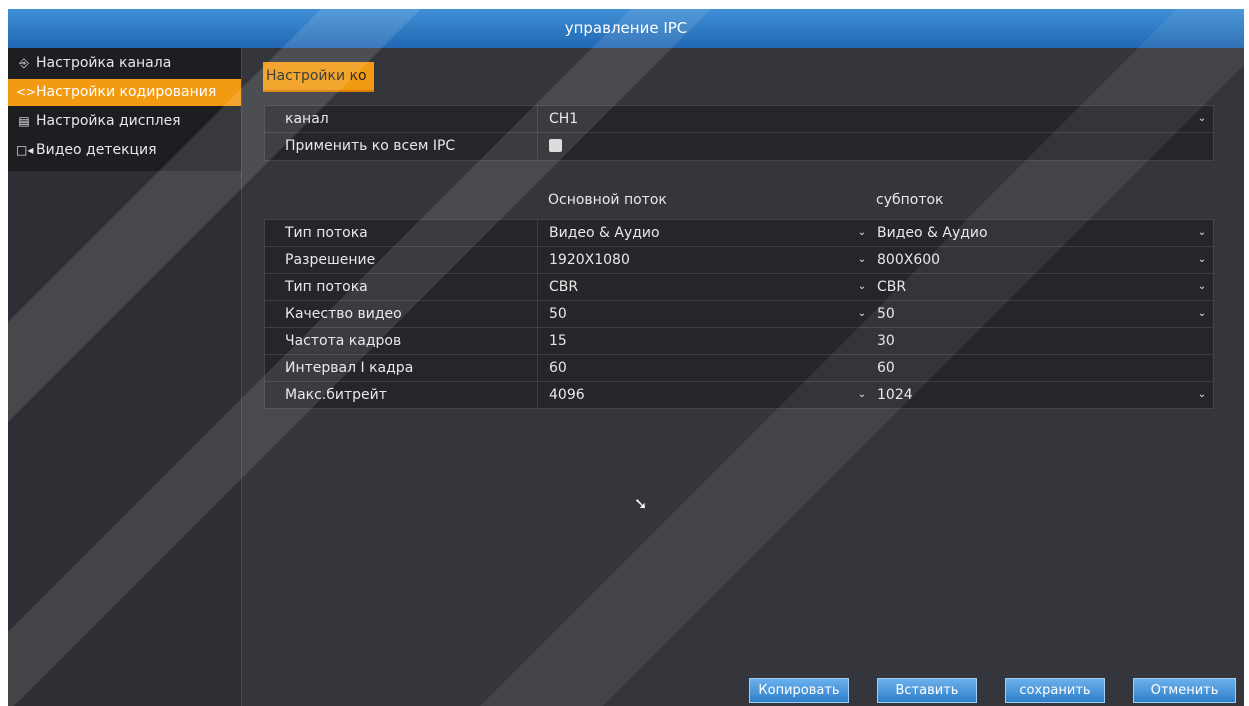  Describe the element at coordinates (641, 503) in the screenshot. I see `mouse-cursor-icon: ➘` at that location.